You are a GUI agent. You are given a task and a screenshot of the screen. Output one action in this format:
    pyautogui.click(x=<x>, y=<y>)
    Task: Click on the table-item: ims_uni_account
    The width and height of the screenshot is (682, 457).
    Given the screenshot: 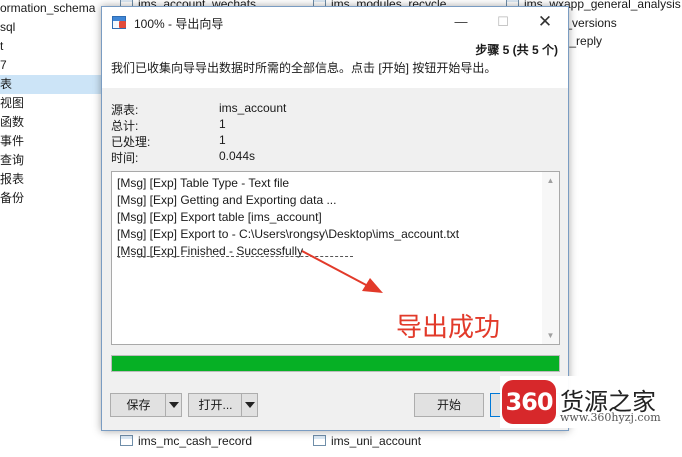 What is the action you would take?
    pyautogui.click(x=367, y=441)
    